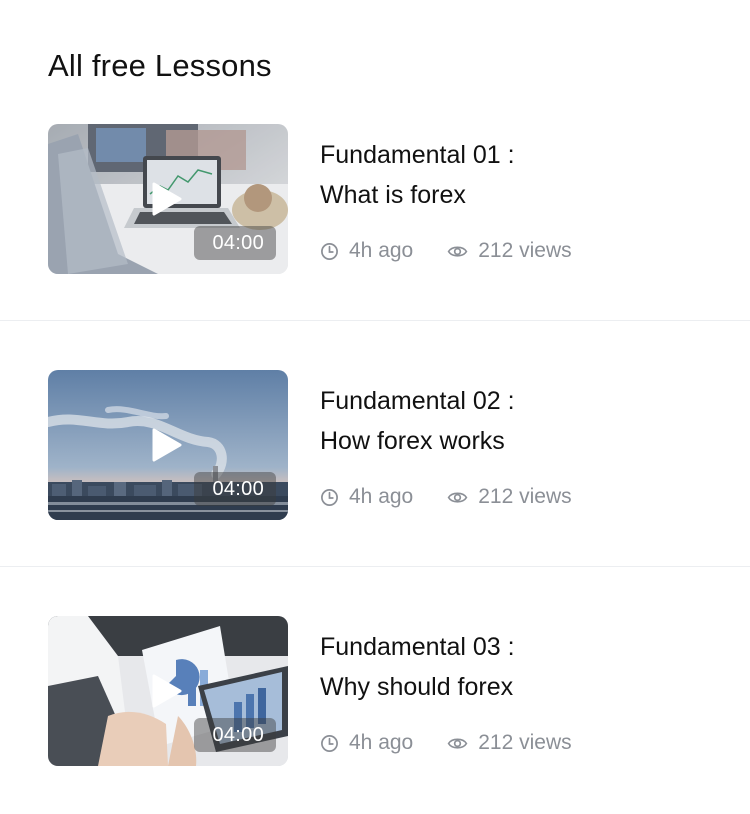  Describe the element at coordinates (520, 667) in the screenshot. I see `lesson-title: Fundamental 03 : Why should forex` at that location.